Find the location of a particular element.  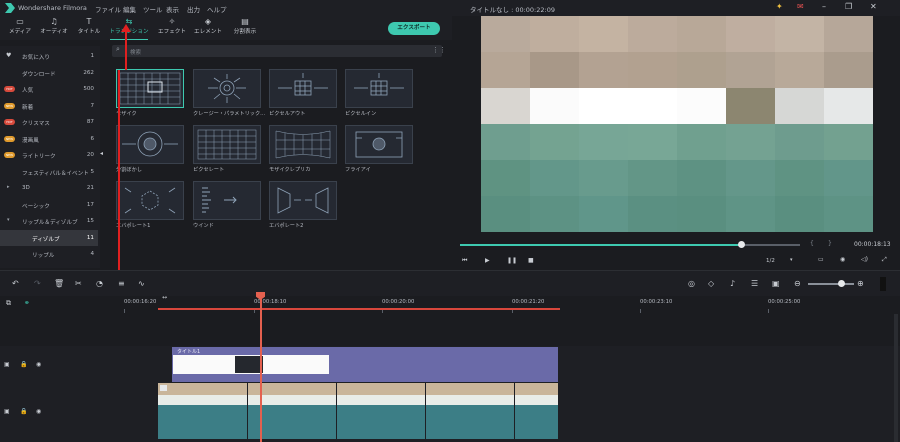

transition-fly-eye is located at coordinates (379, 144).